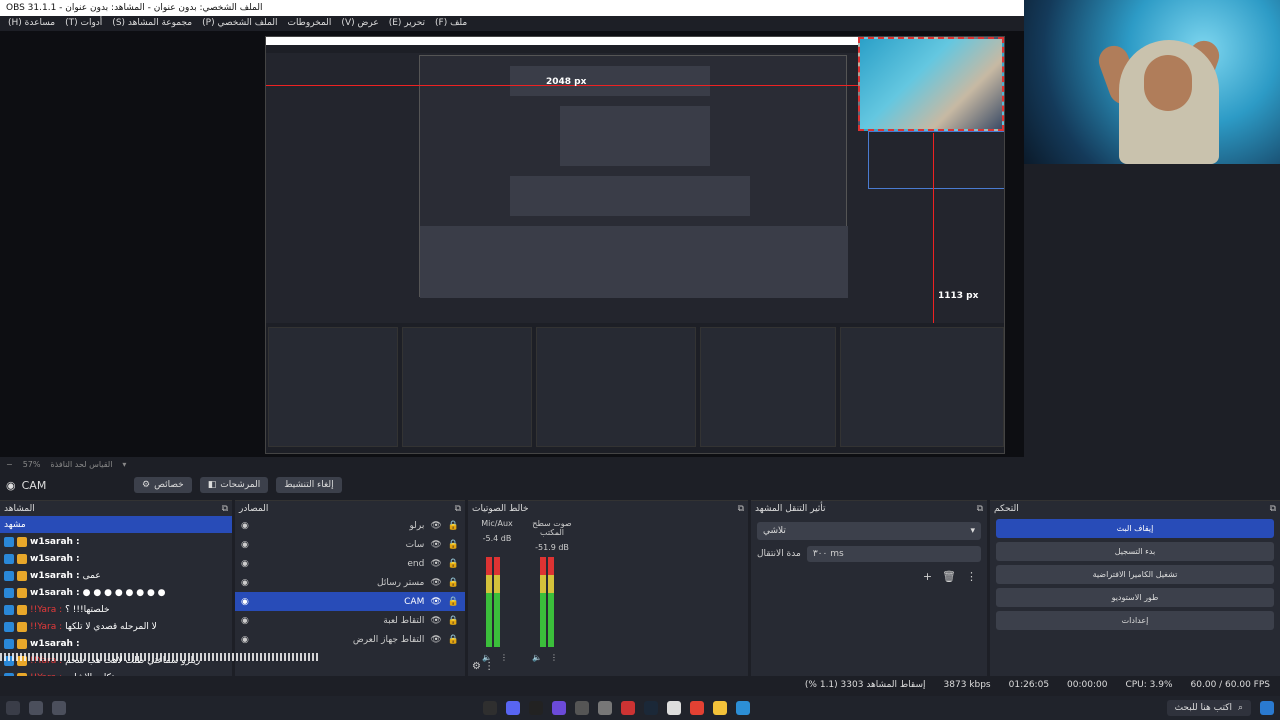 The width and height of the screenshot is (1280, 720). What do you see at coordinates (1135, 528) in the screenshot?
I see `control-button: إيقاف البث` at bounding box center [1135, 528].